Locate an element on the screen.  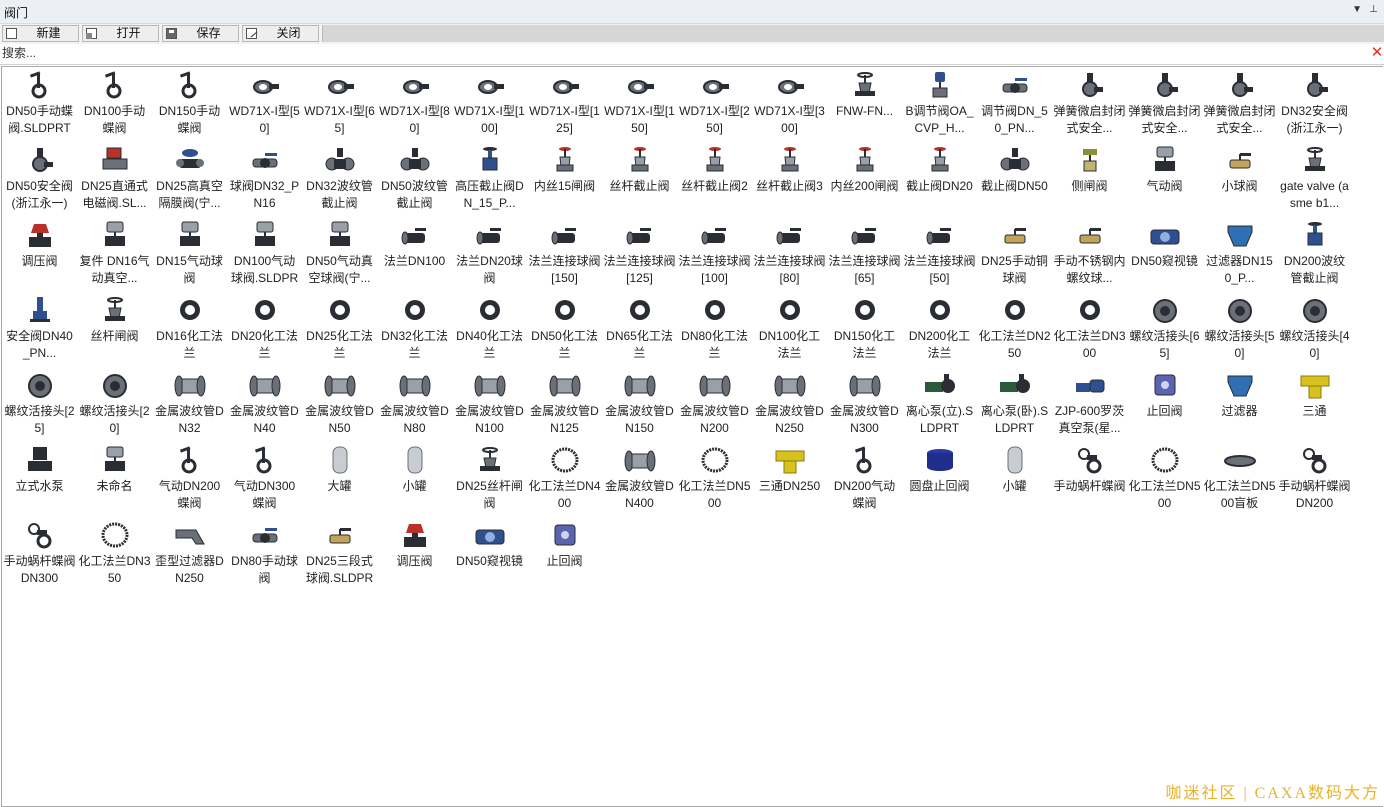
part-item: 圆盘止回阀 is located at coordinates (939, 479).